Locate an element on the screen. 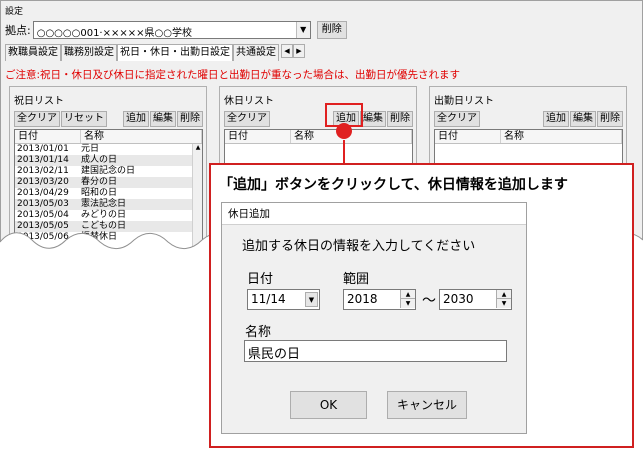 This screenshot has height=450, width=643. chevron-left-icon: ◀ is located at coordinates (287, 51).